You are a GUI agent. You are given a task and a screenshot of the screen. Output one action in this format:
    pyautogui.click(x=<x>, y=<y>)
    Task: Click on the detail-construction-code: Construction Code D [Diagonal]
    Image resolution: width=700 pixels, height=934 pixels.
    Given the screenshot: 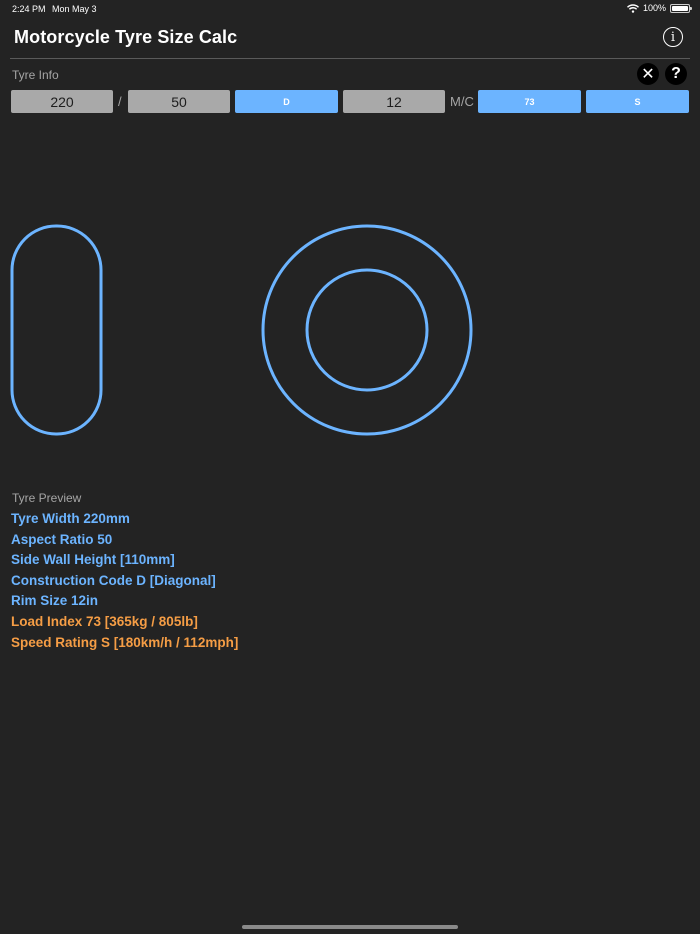 What is the action you would take?
    pyautogui.click(x=113, y=580)
    